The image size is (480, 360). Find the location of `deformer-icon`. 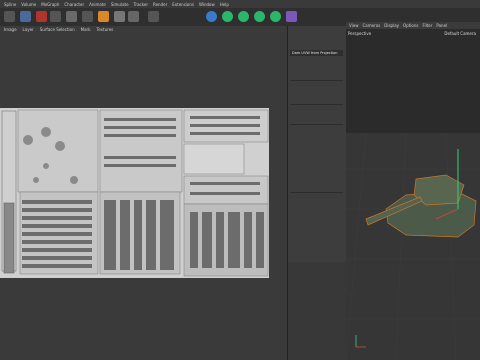

deformer-icon is located at coordinates (243, 16).